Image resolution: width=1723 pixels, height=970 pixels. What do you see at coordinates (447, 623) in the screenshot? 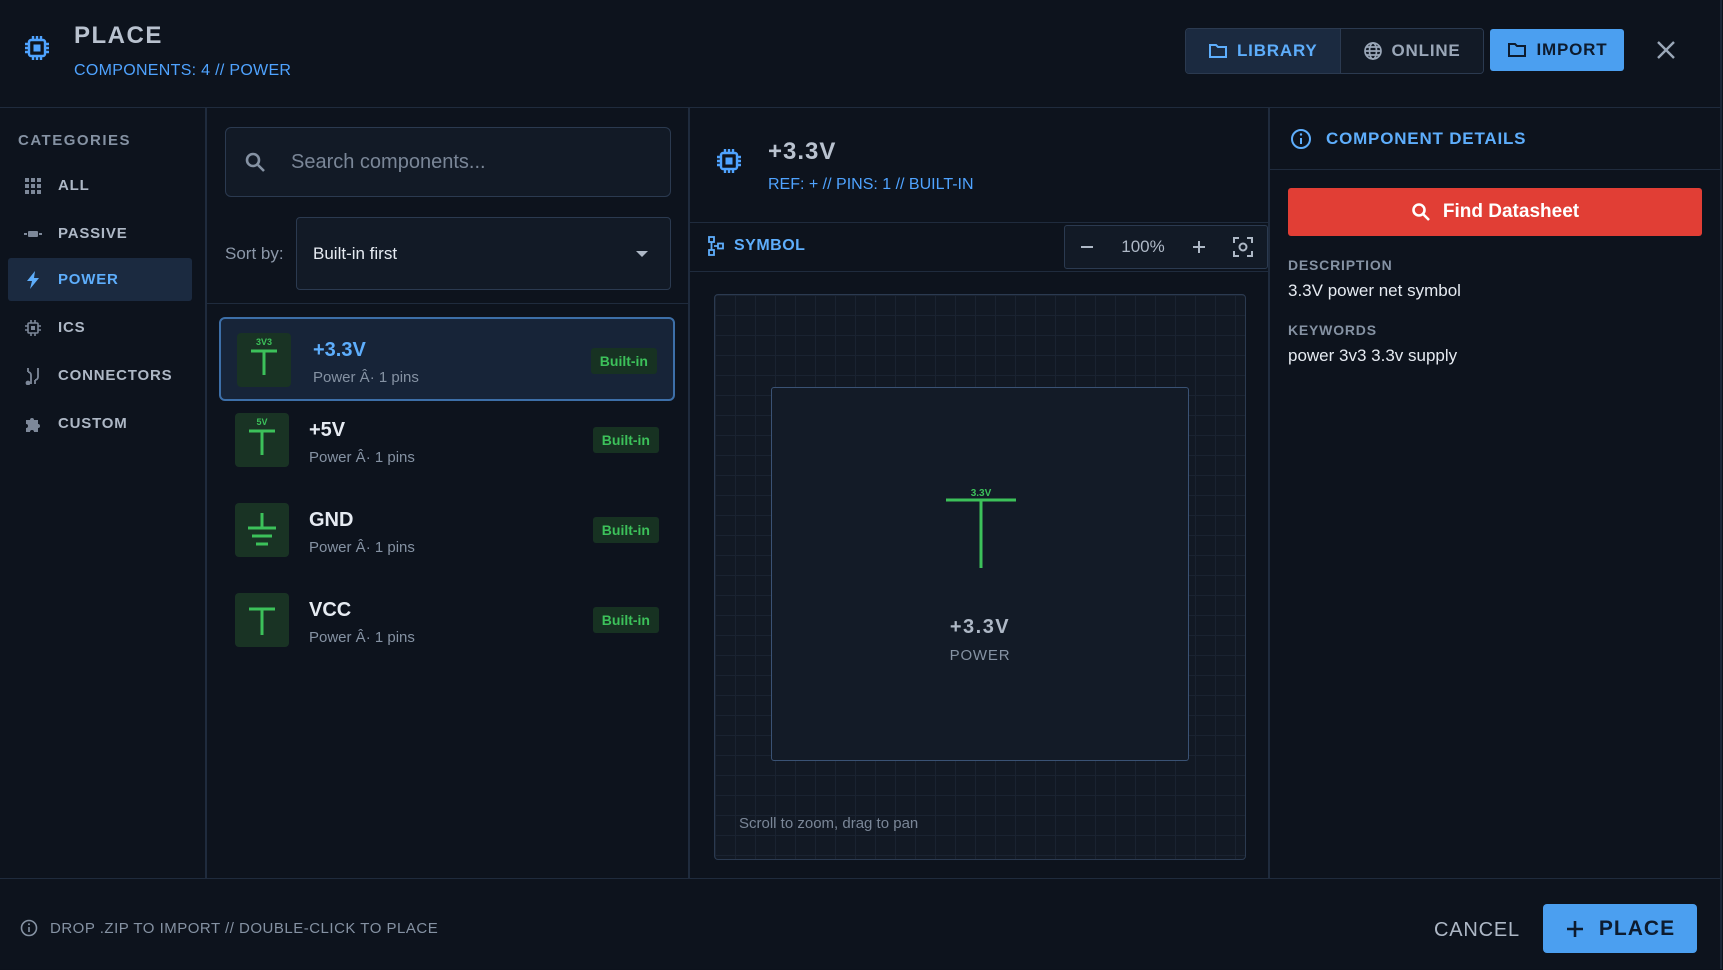
I see `component-item-vcc: VCC Power Â· 1 pins Built-in` at bounding box center [447, 623].